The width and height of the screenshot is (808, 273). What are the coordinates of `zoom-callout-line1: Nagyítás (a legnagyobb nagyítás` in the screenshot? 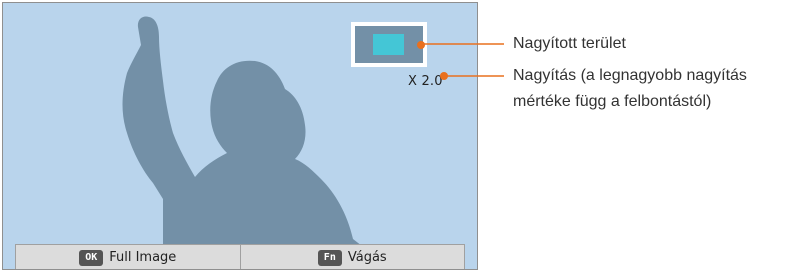 It's located at (630, 75).